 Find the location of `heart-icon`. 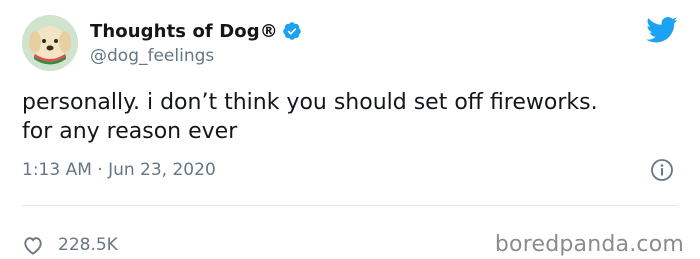

heart-icon is located at coordinates (33, 245).